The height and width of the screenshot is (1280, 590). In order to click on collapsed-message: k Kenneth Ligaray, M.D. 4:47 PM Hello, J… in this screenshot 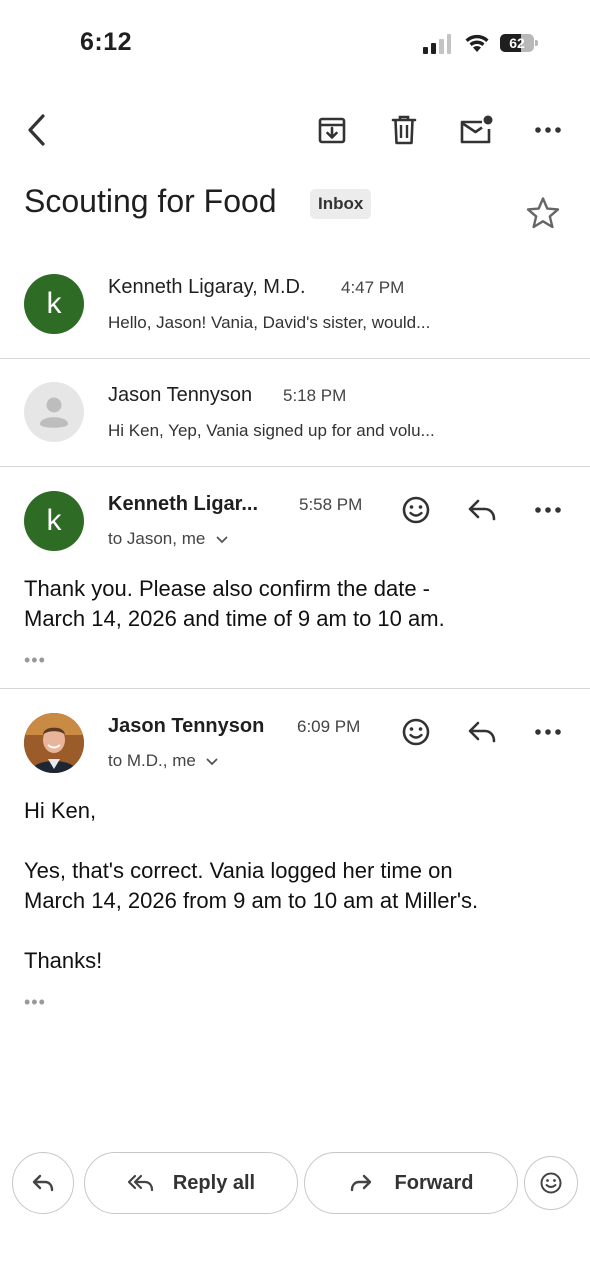, I will do `click(295, 306)`.